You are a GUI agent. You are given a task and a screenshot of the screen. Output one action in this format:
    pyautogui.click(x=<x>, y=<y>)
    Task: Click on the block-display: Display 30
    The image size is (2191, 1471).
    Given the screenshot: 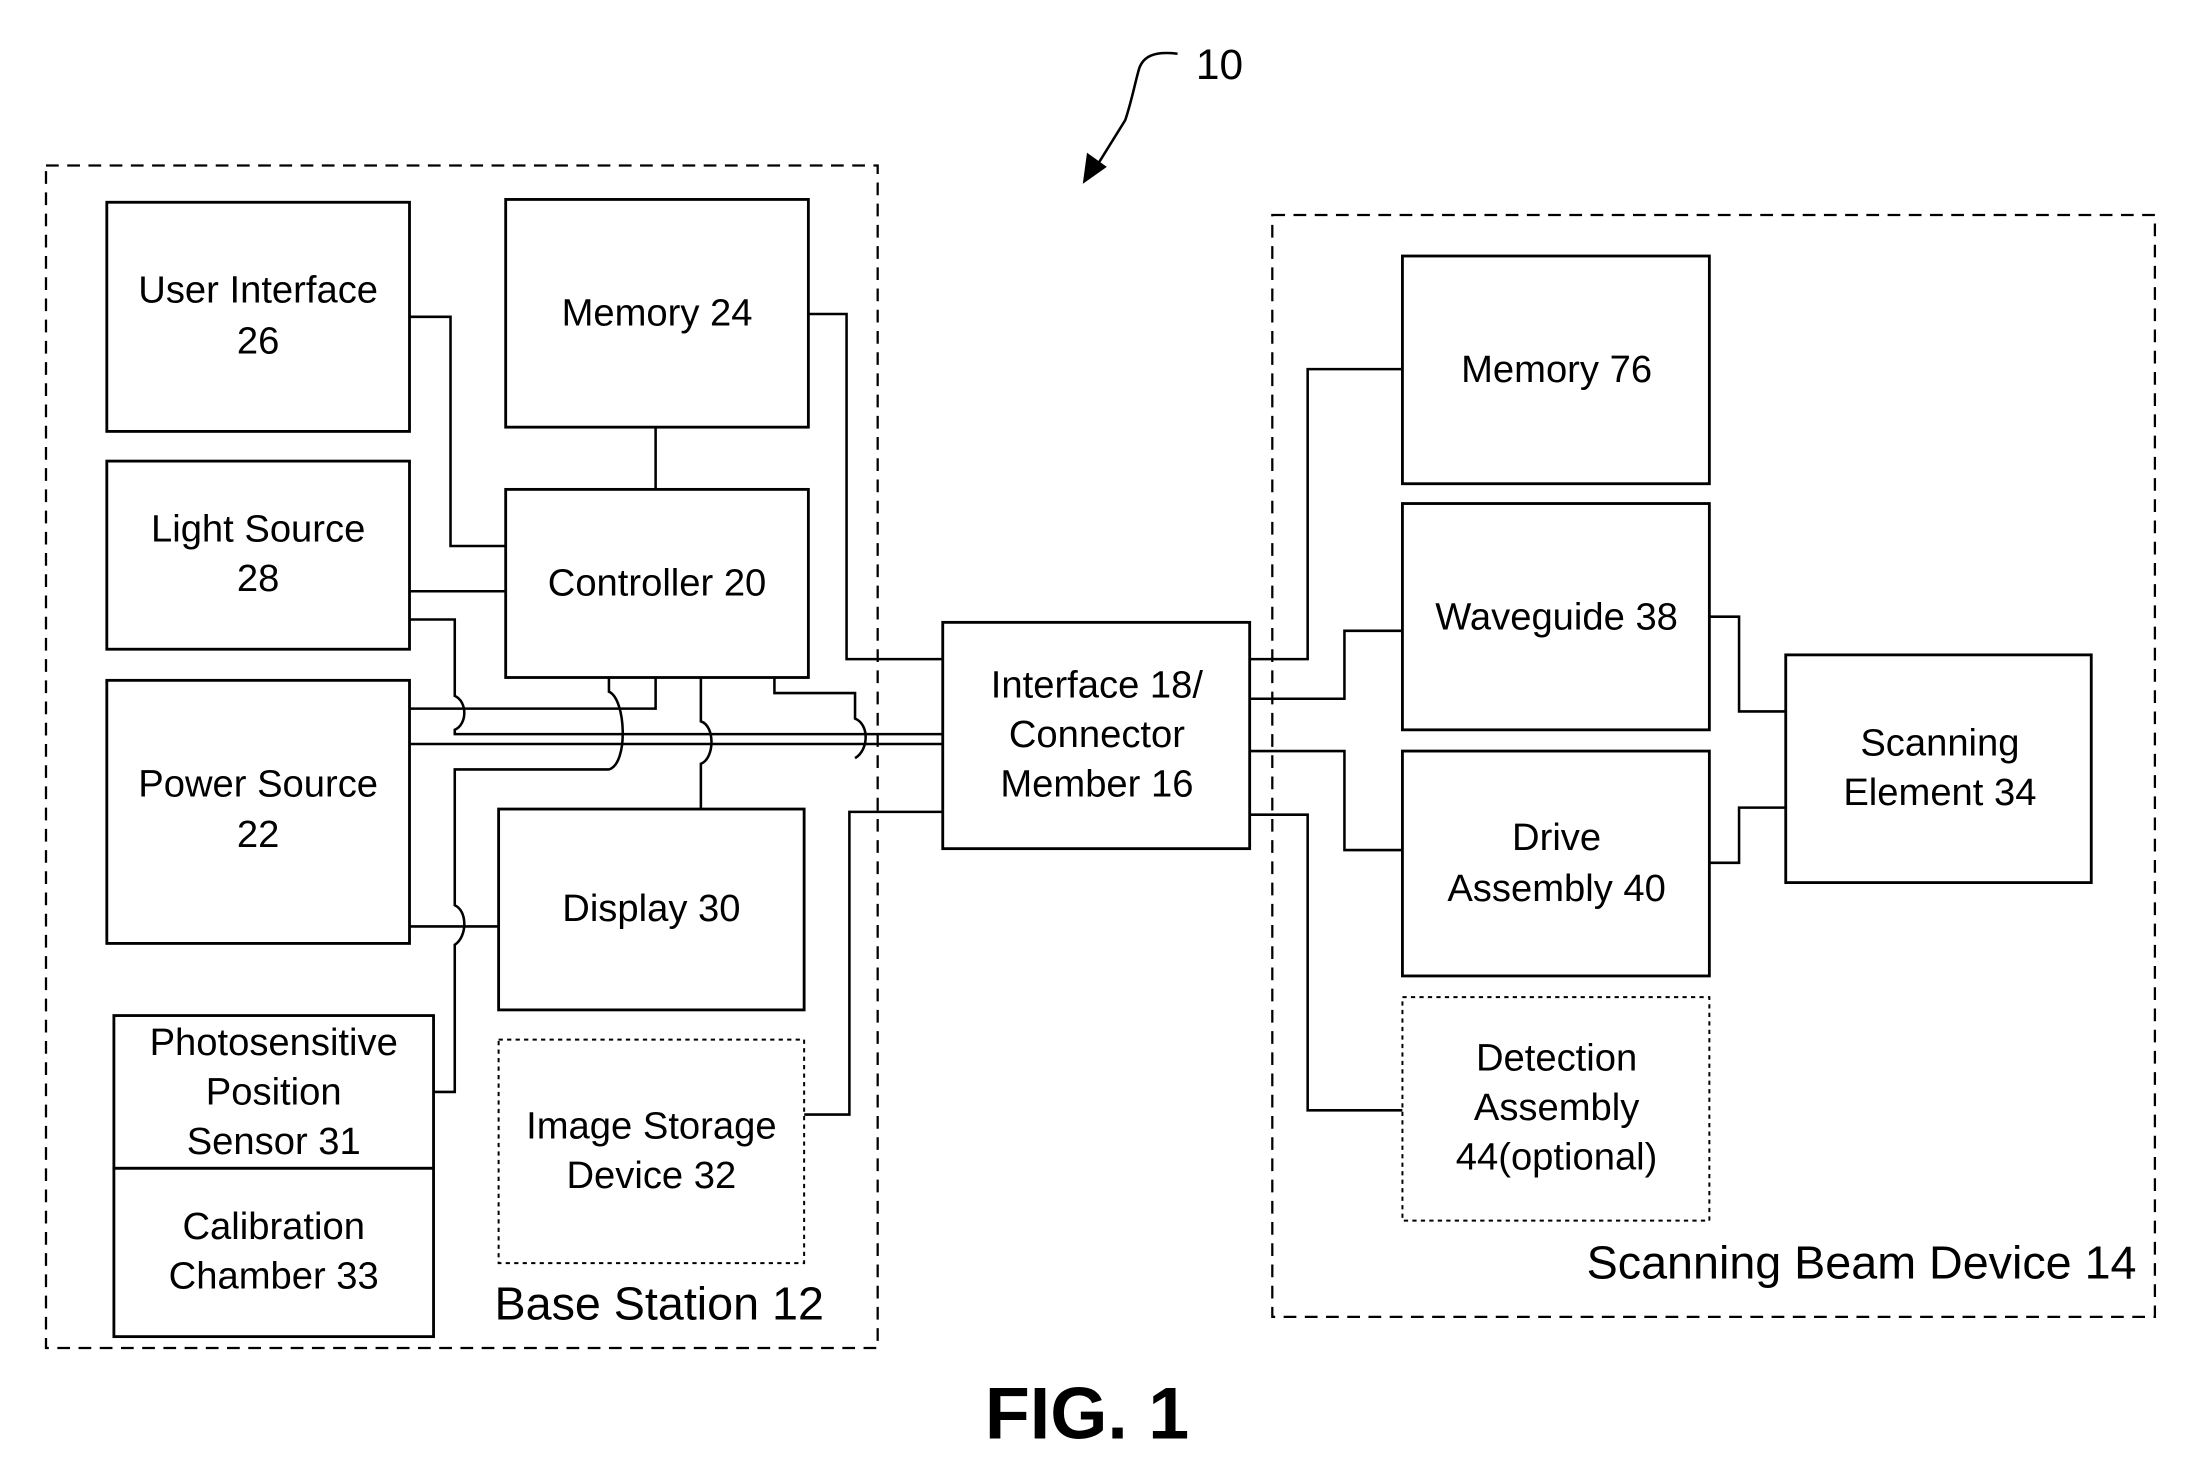 What is the action you would take?
    pyautogui.click(x=651, y=909)
    